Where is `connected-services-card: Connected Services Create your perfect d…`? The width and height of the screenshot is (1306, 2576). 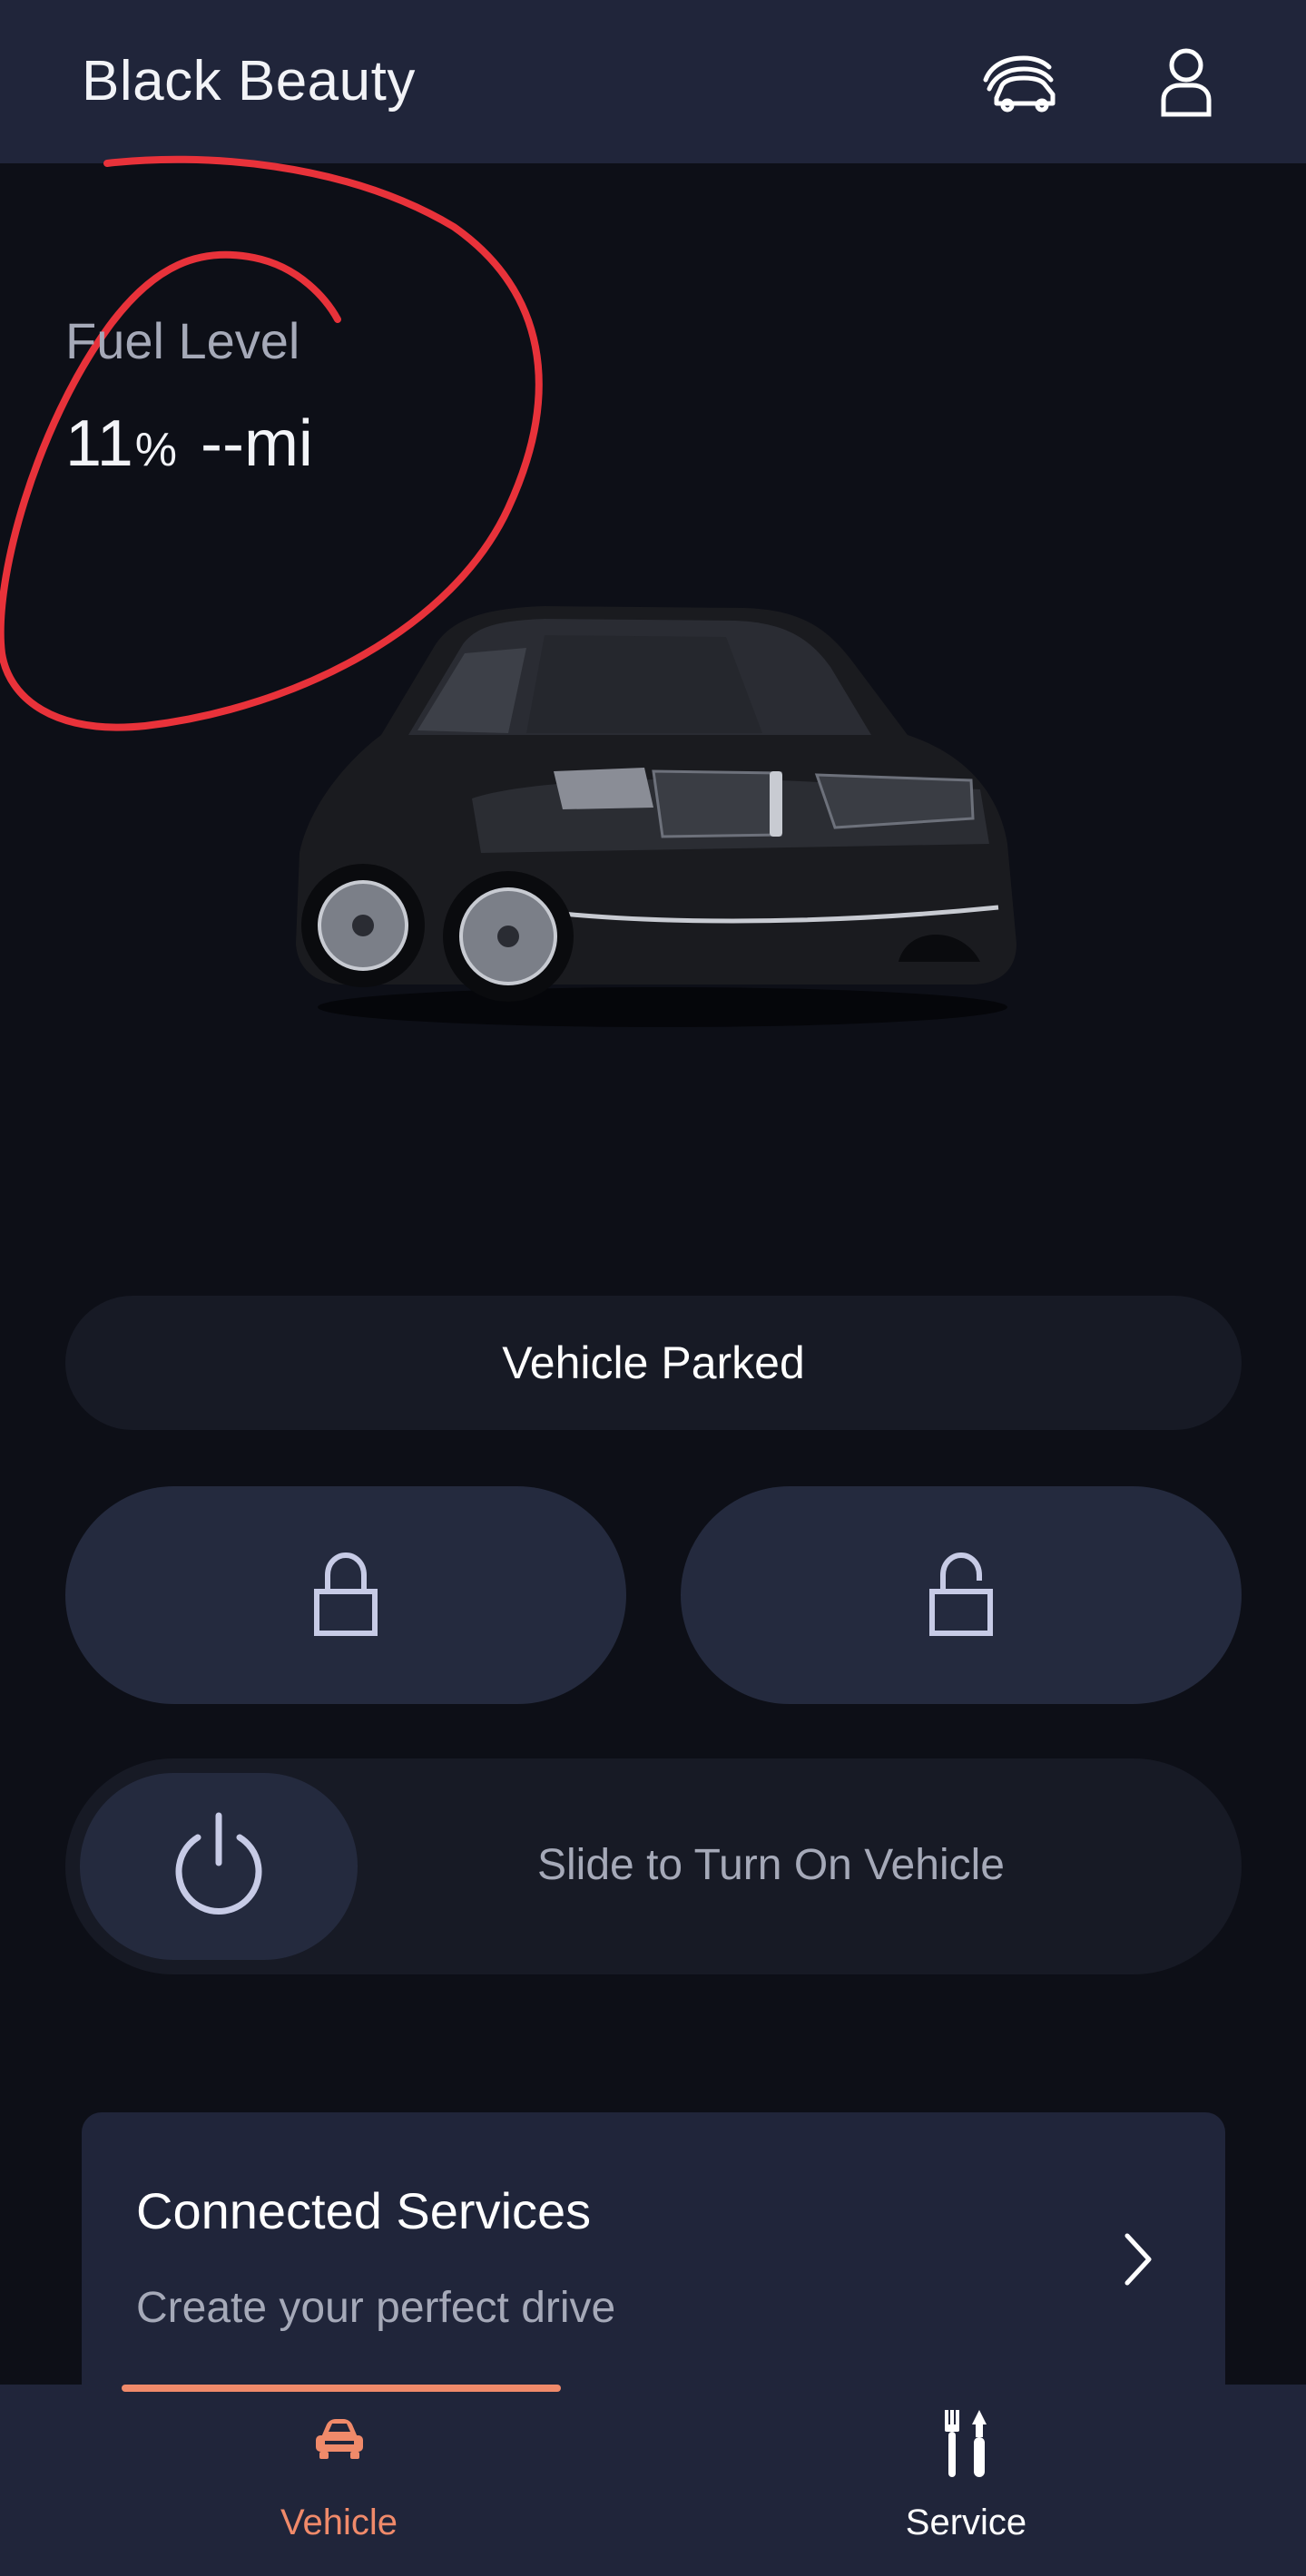
connected-services-card: Connected Services Create your perfect d… is located at coordinates (653, 2262).